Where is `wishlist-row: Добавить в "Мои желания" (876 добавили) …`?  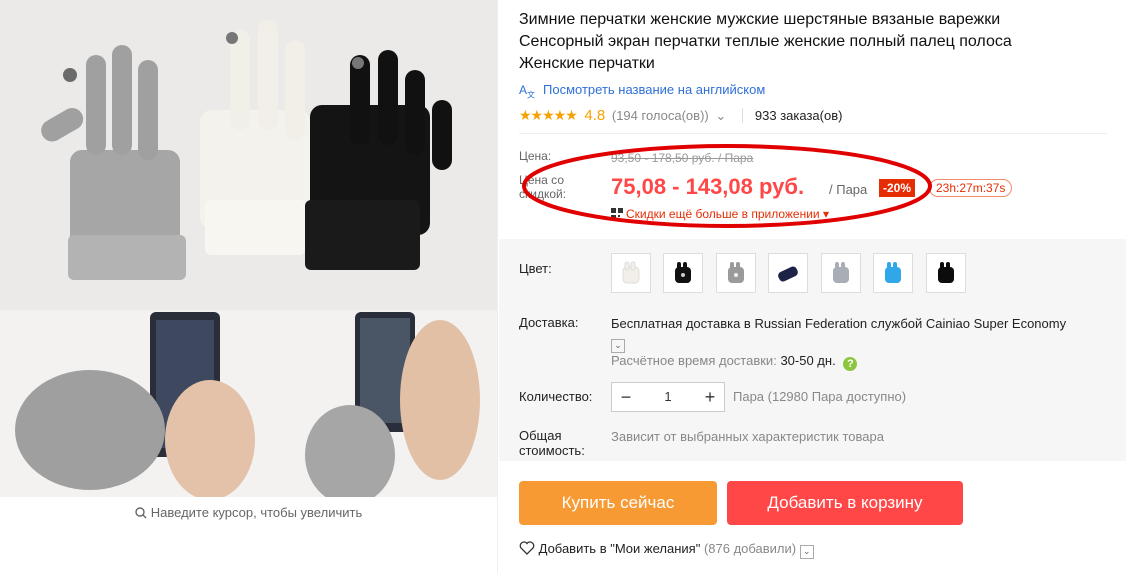 wishlist-row: Добавить в "Мои желания" (876 добавили) … is located at coordinates (666, 550).